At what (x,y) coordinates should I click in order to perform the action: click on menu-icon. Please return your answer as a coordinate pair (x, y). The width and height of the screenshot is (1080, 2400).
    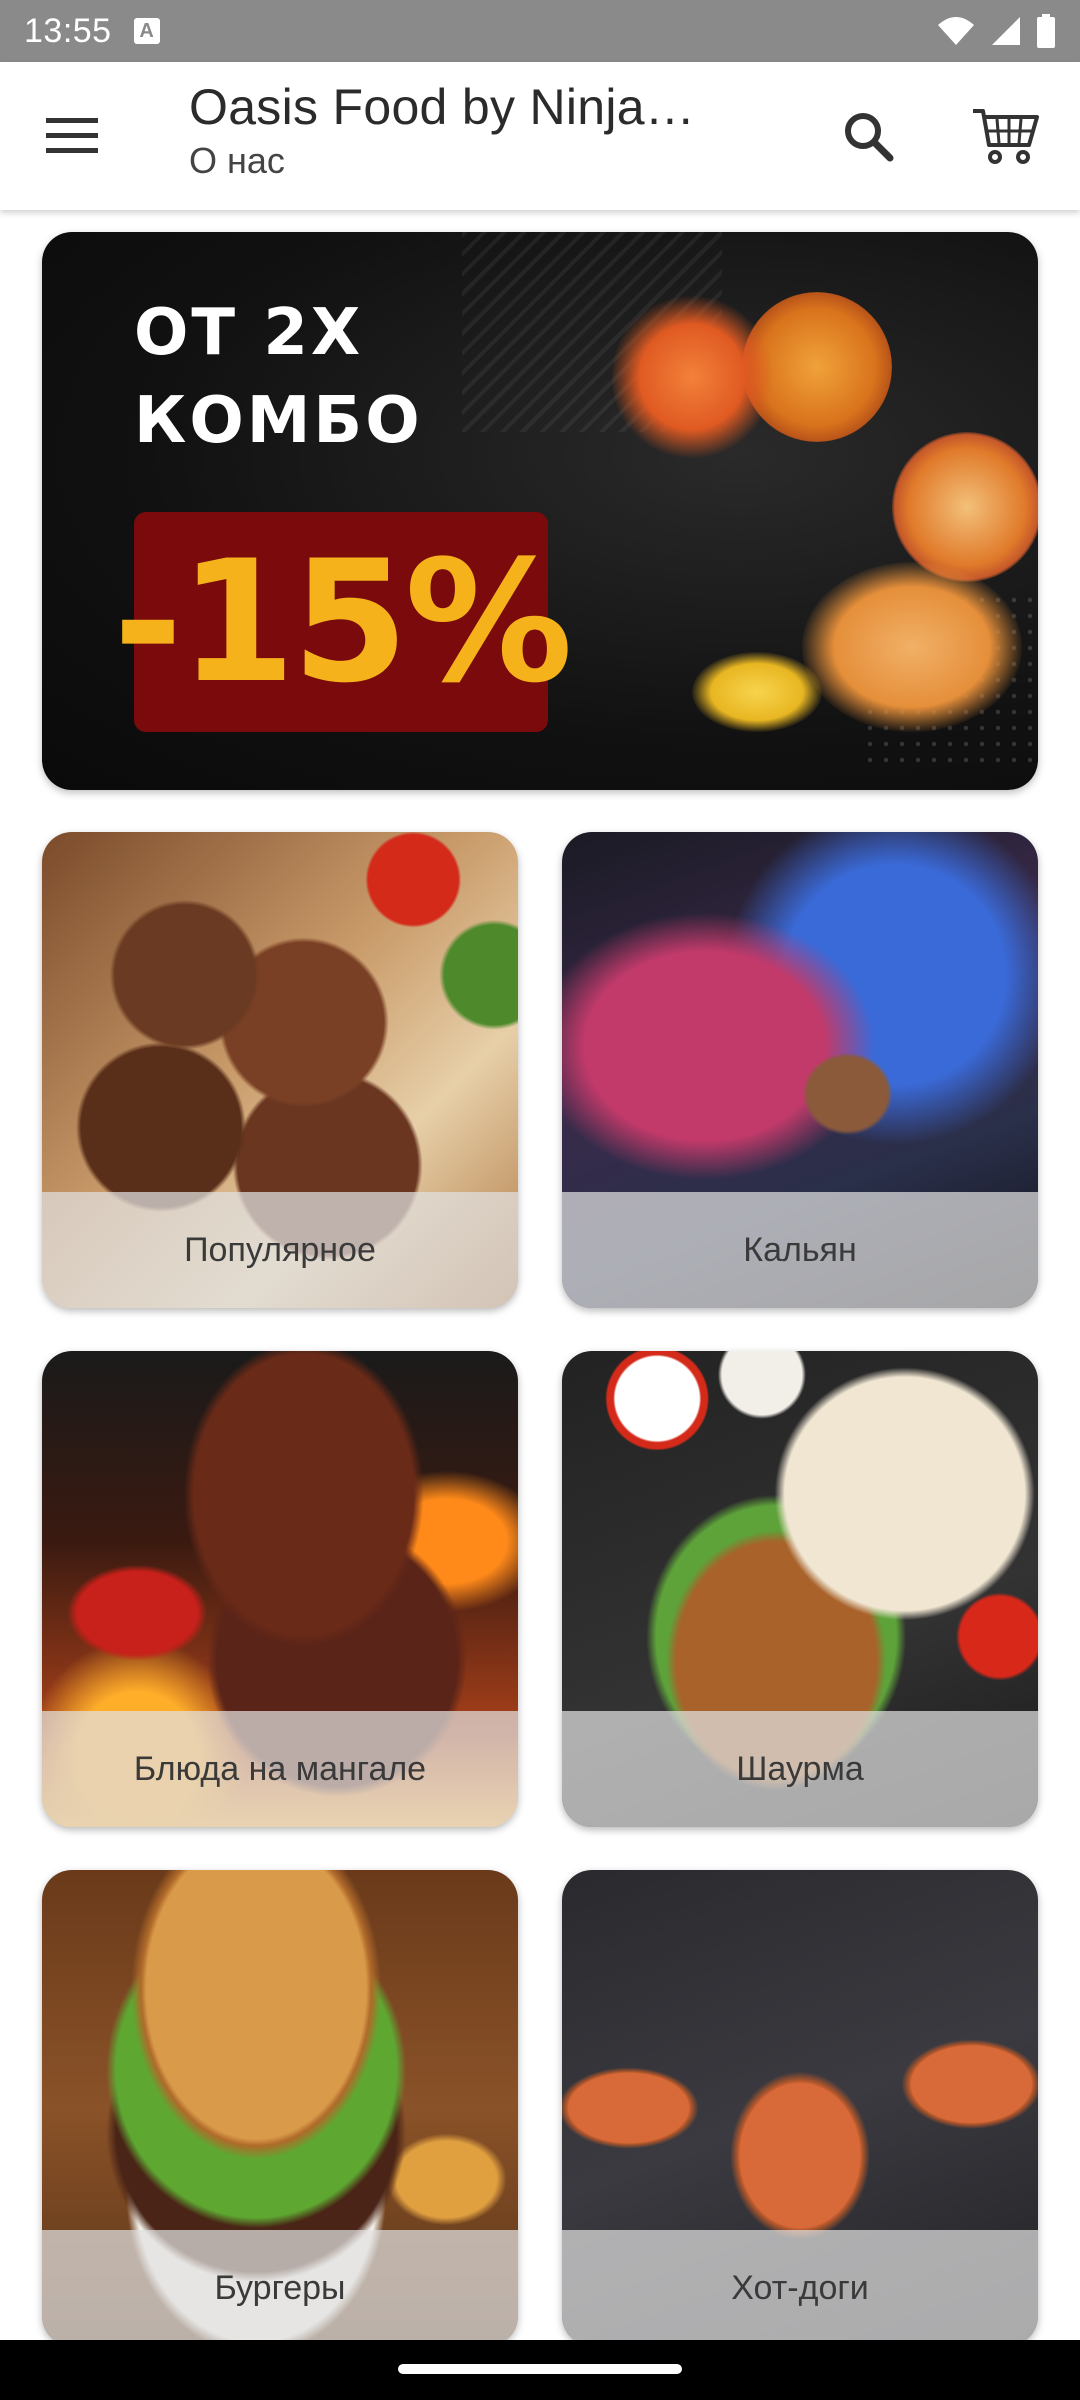
    Looking at the image, I should click on (72, 135).